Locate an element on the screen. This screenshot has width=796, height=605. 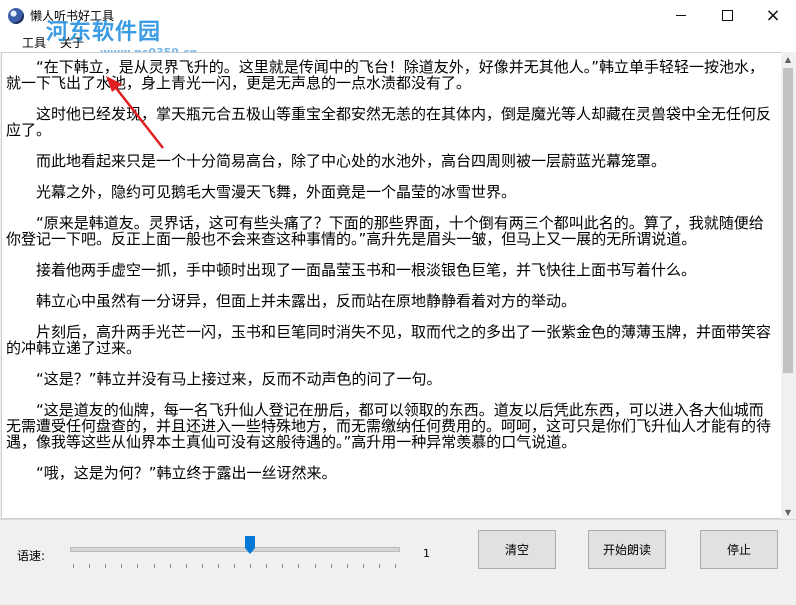
text-paragraph: 光幕之外，隐约可见鹅毛大雪漫天飞舞，外面竟是一个晶莹的冰雪世界。 is located at coordinates (276, 192).